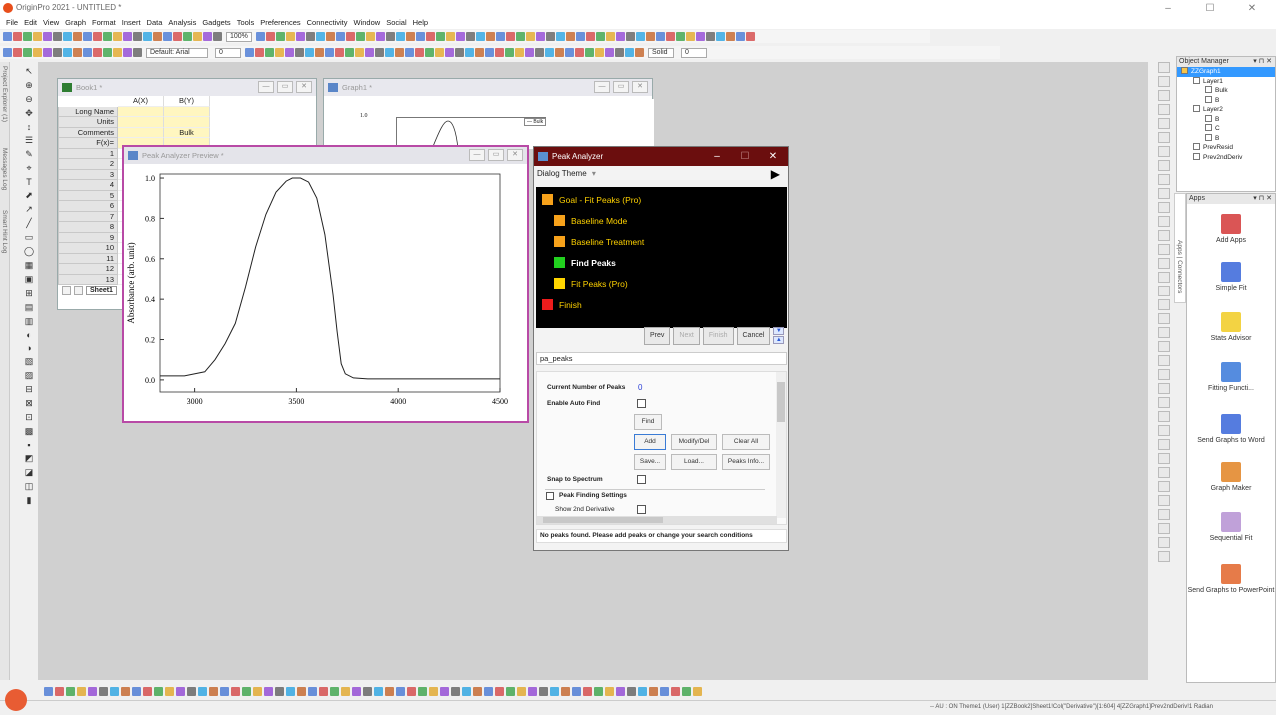 This screenshot has width=1276, height=715. What do you see at coordinates (88, 195) in the screenshot?
I see `row-number: 5` at bounding box center [88, 195].